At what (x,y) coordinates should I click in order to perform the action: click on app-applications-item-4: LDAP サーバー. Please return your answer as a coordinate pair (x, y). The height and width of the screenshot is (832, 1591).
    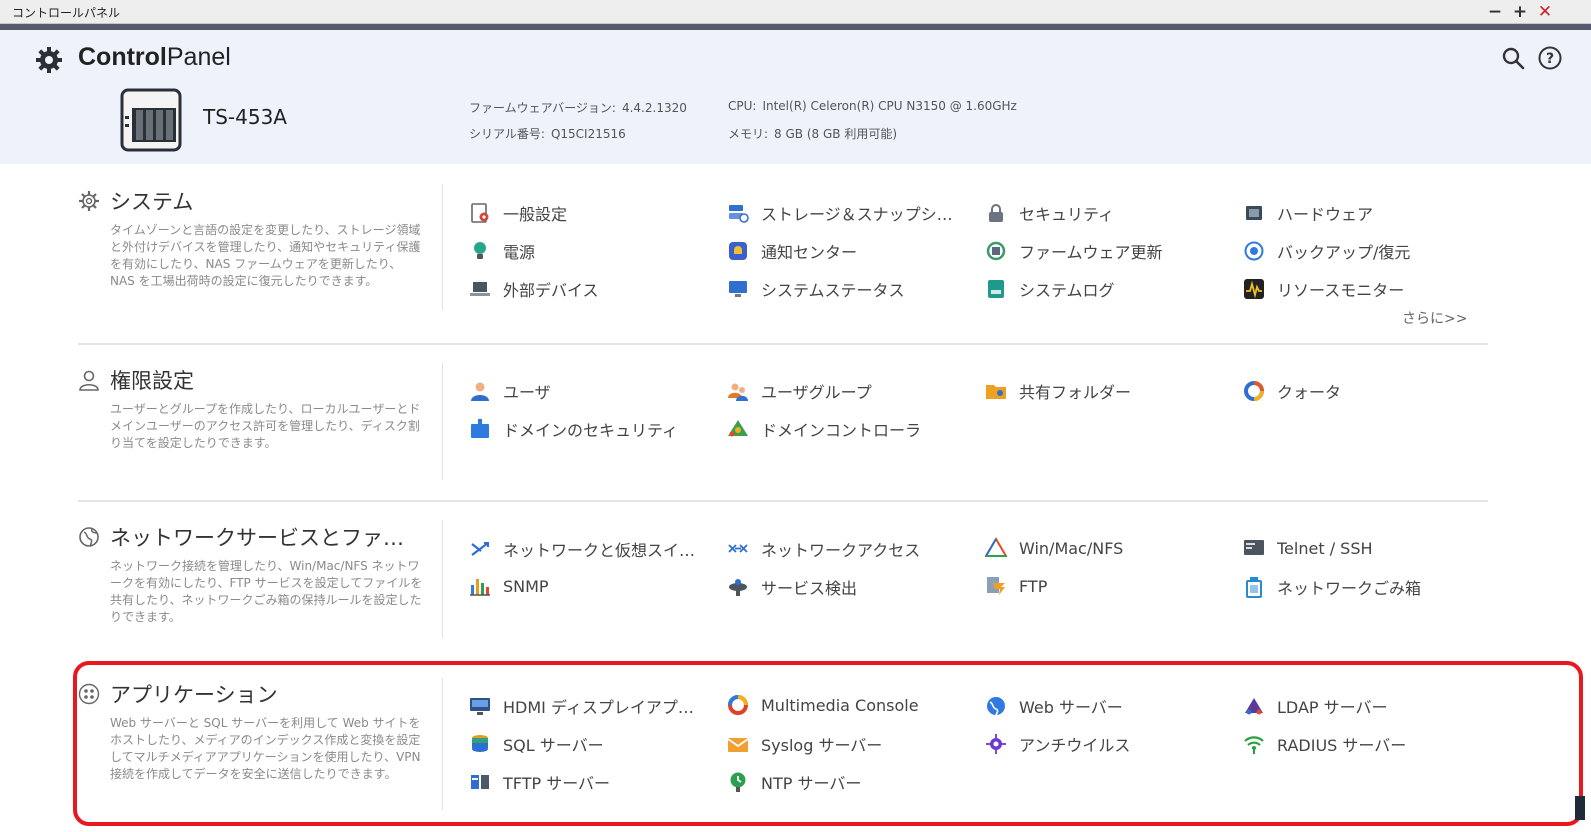
    Looking at the image, I should click on (1315, 706).